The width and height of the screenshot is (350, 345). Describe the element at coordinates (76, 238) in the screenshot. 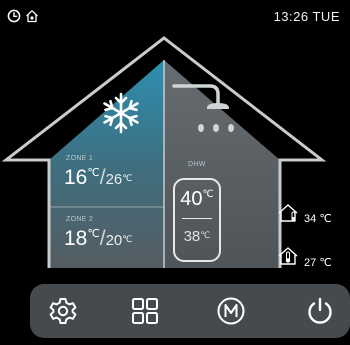

I see `zone2-set-temp: 18` at that location.